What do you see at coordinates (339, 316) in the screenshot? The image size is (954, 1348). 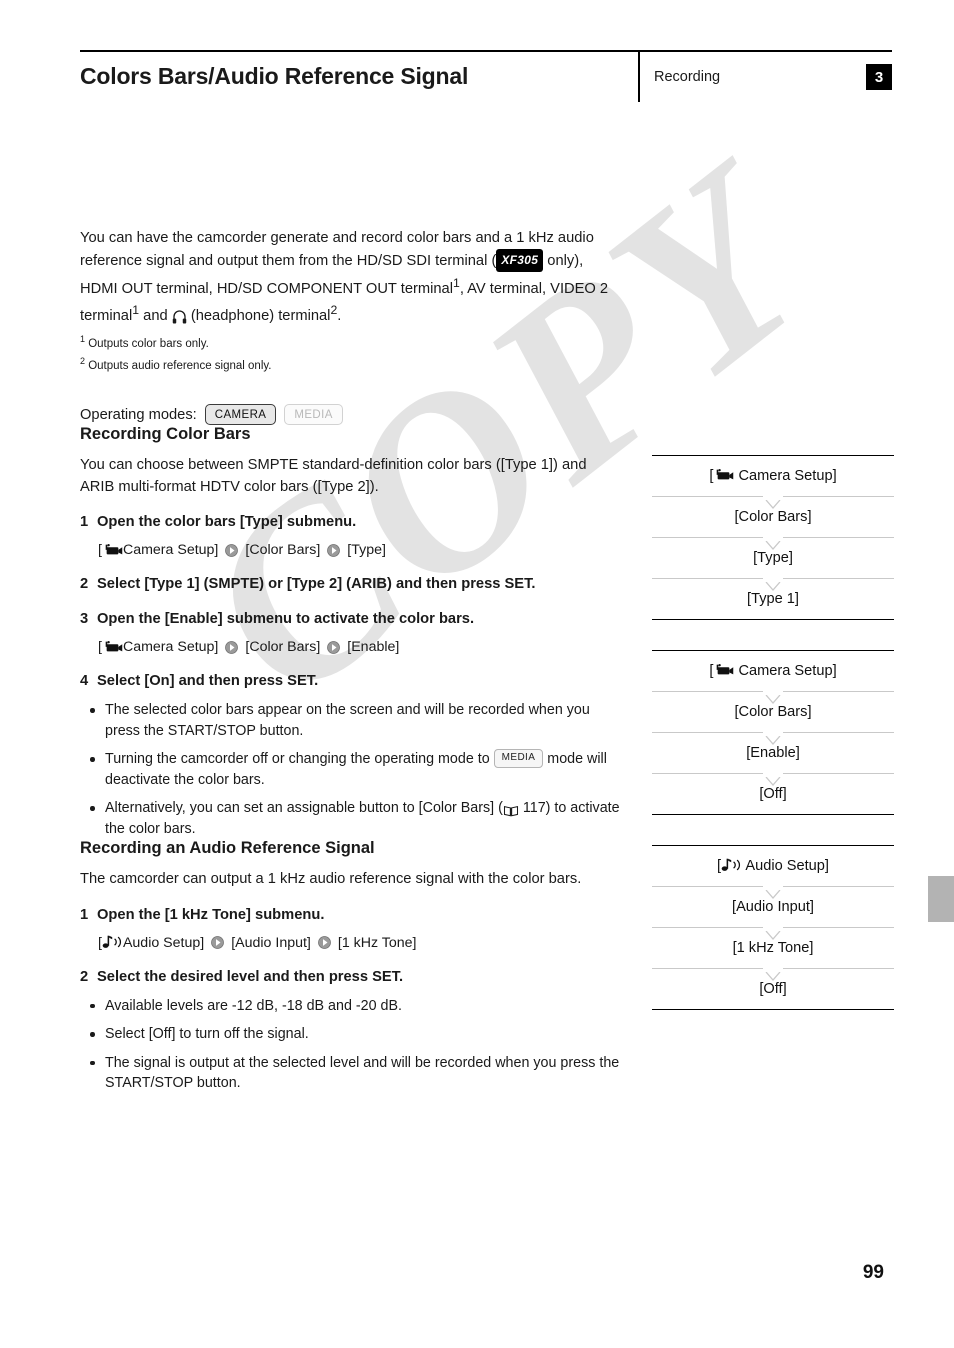 I see `intro-period: .` at bounding box center [339, 316].